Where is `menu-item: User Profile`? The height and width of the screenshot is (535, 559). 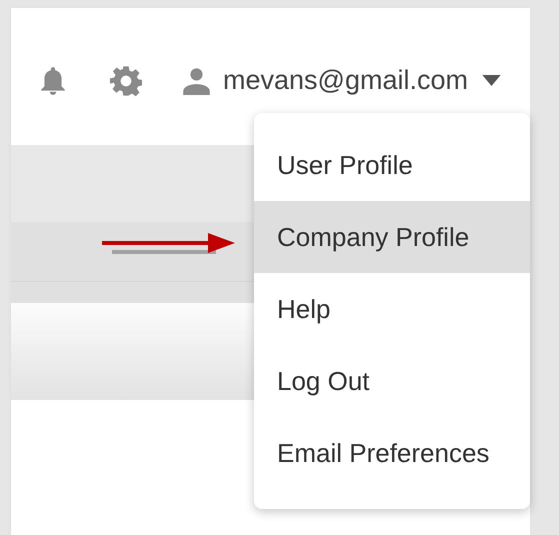
menu-item: User Profile is located at coordinates (392, 165).